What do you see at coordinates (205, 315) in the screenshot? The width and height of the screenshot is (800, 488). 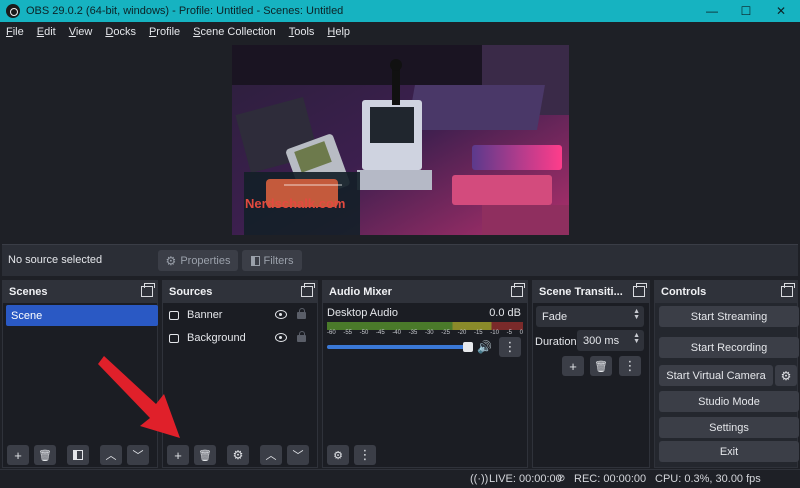 I see `source-label: Banner` at bounding box center [205, 315].